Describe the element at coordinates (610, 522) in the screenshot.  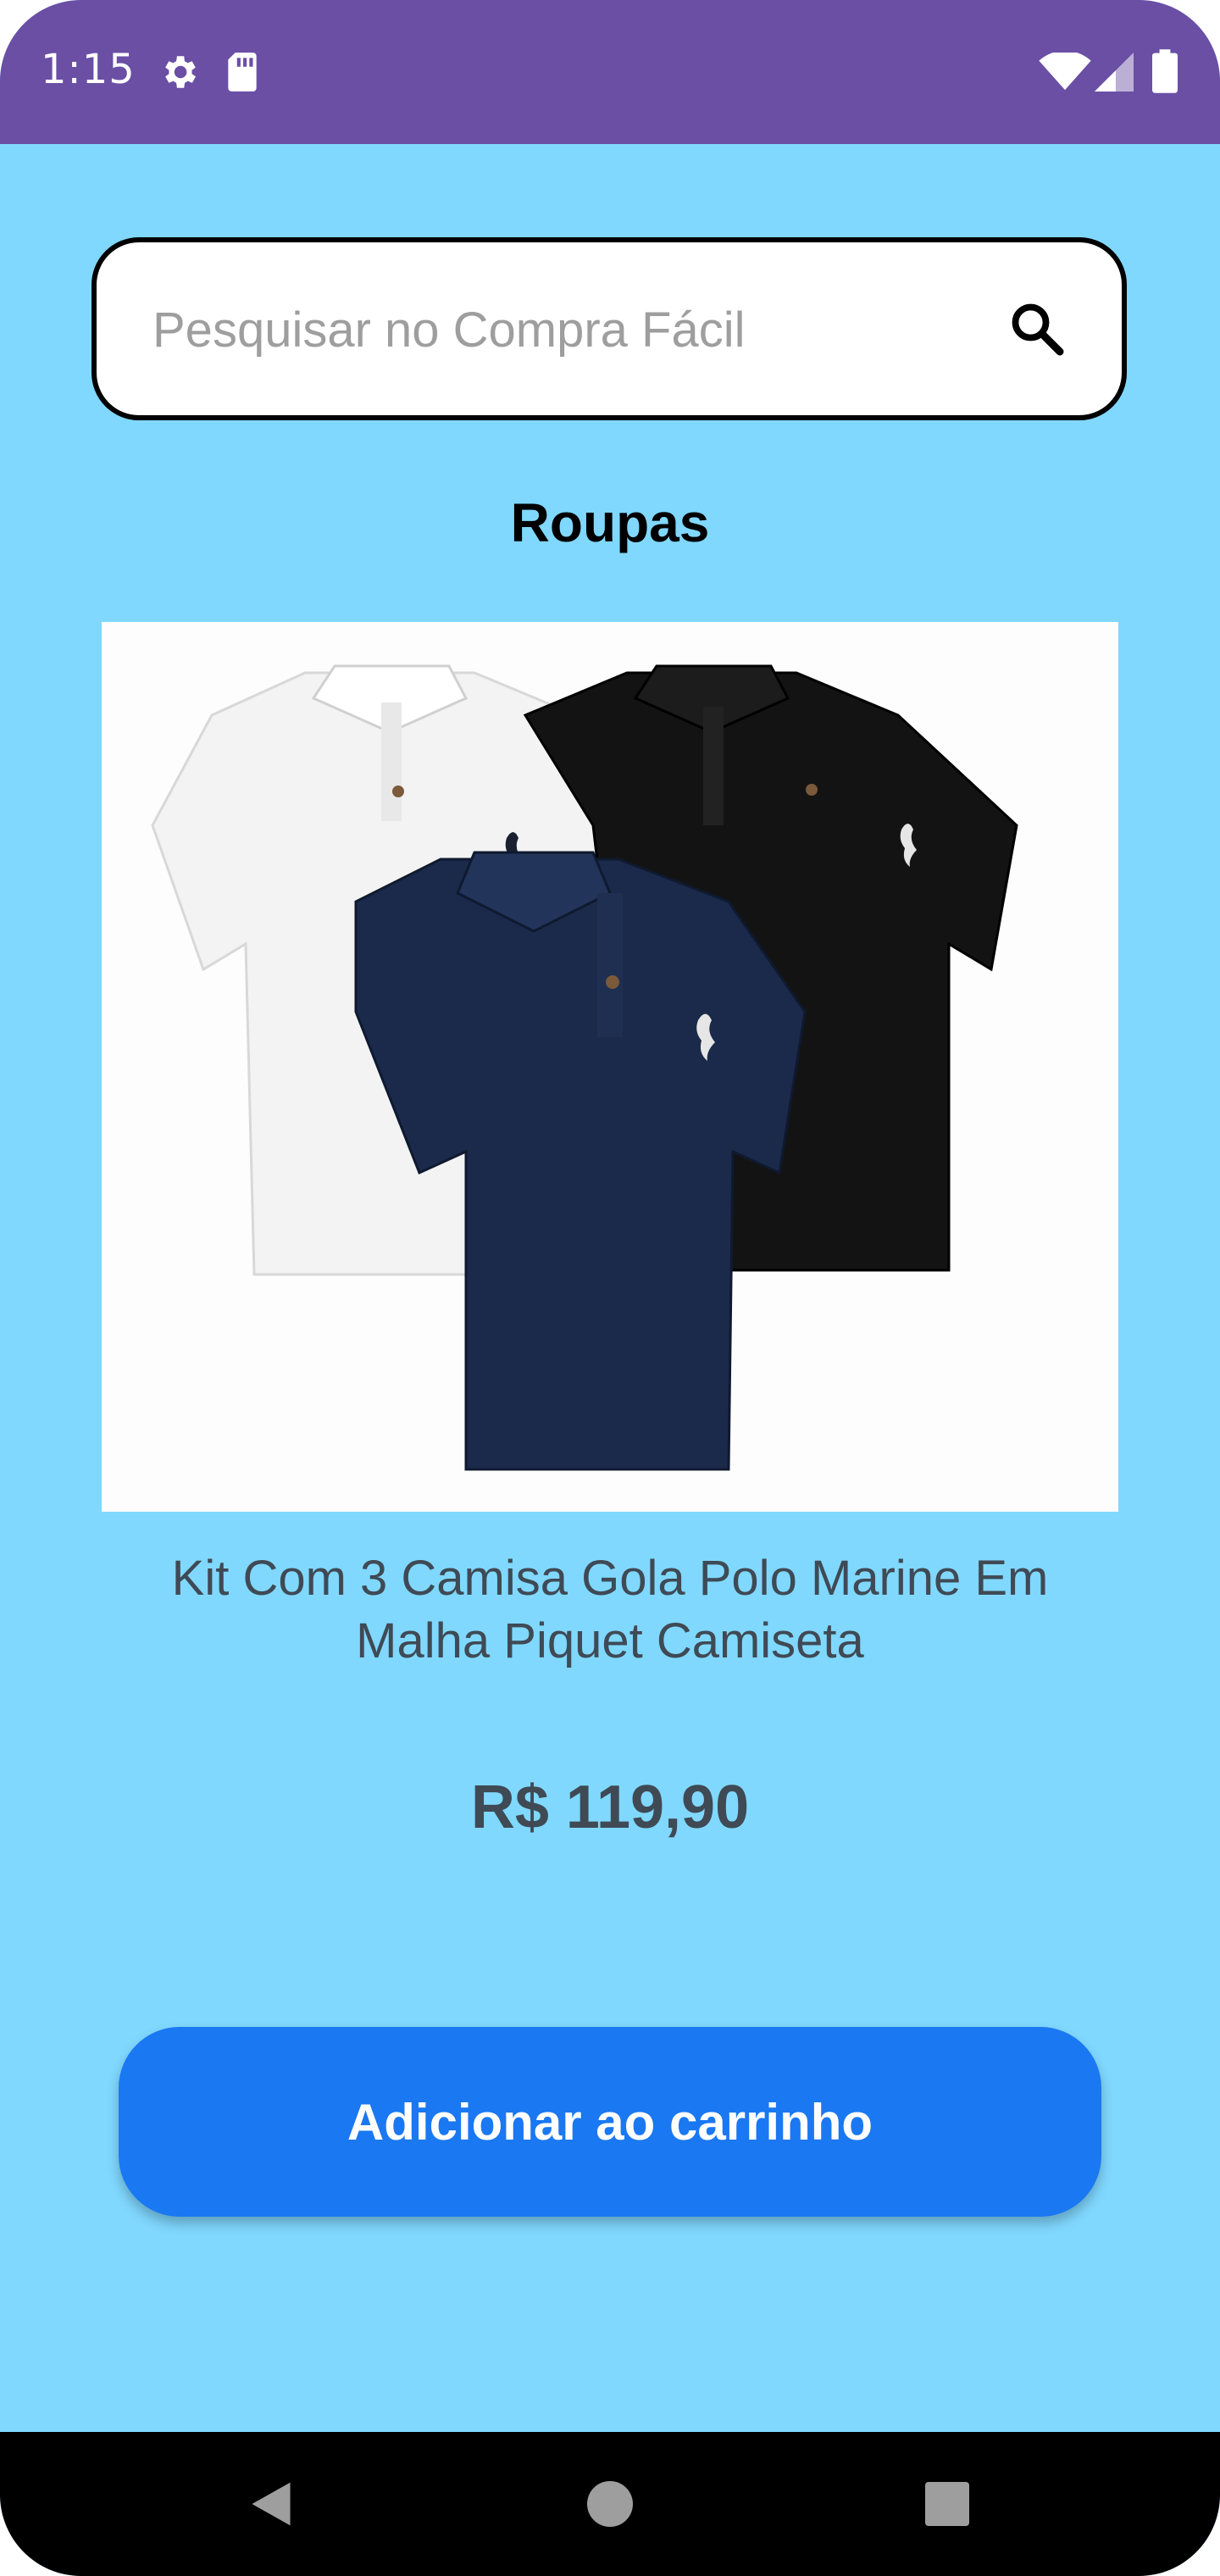
I see `category-title: Roupas` at that location.